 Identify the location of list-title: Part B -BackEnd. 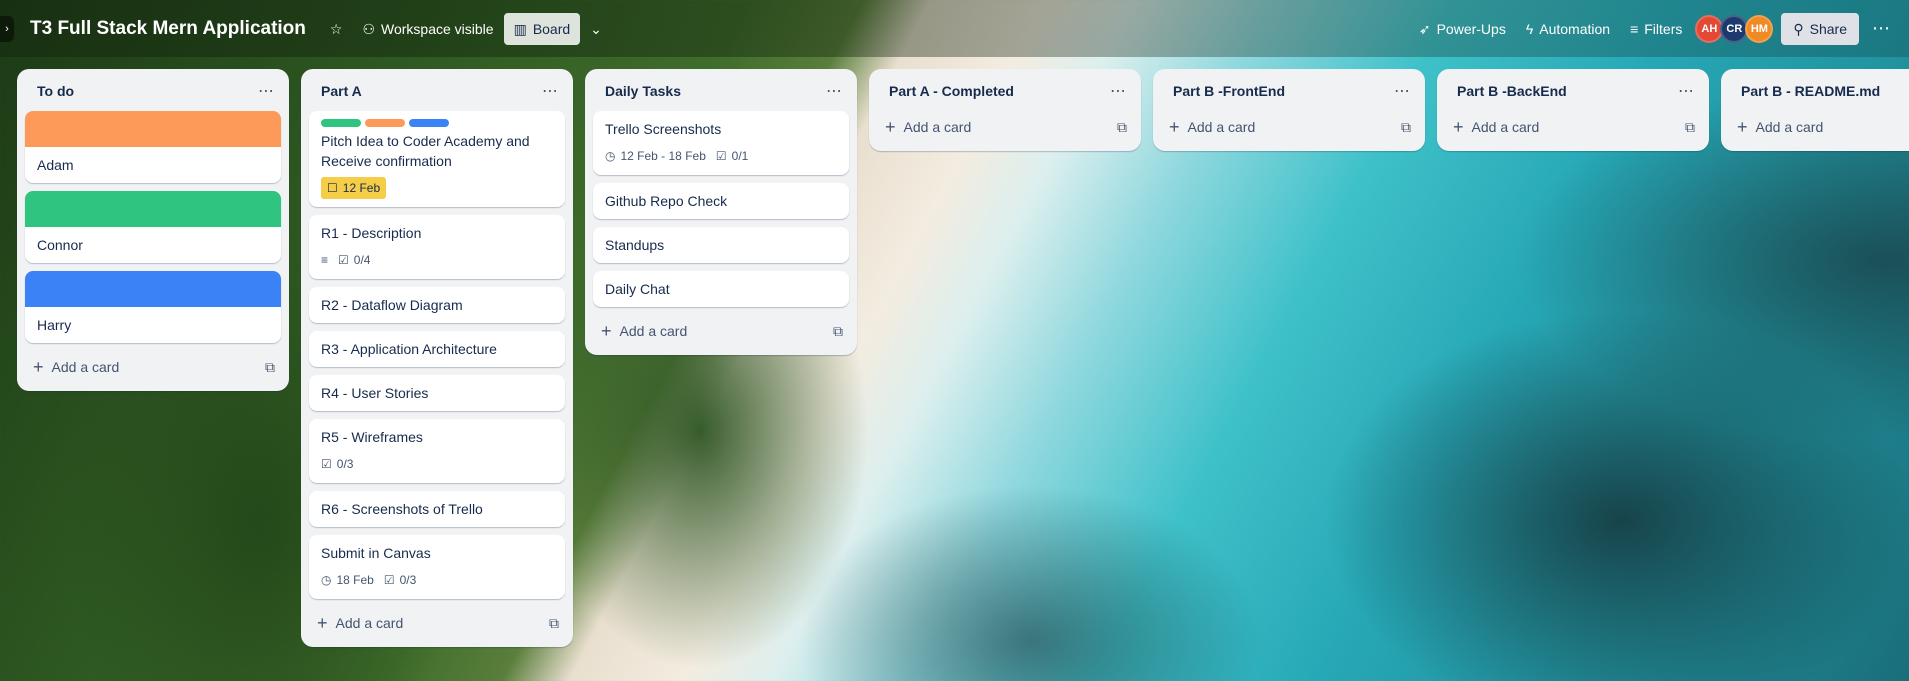
(1512, 91).